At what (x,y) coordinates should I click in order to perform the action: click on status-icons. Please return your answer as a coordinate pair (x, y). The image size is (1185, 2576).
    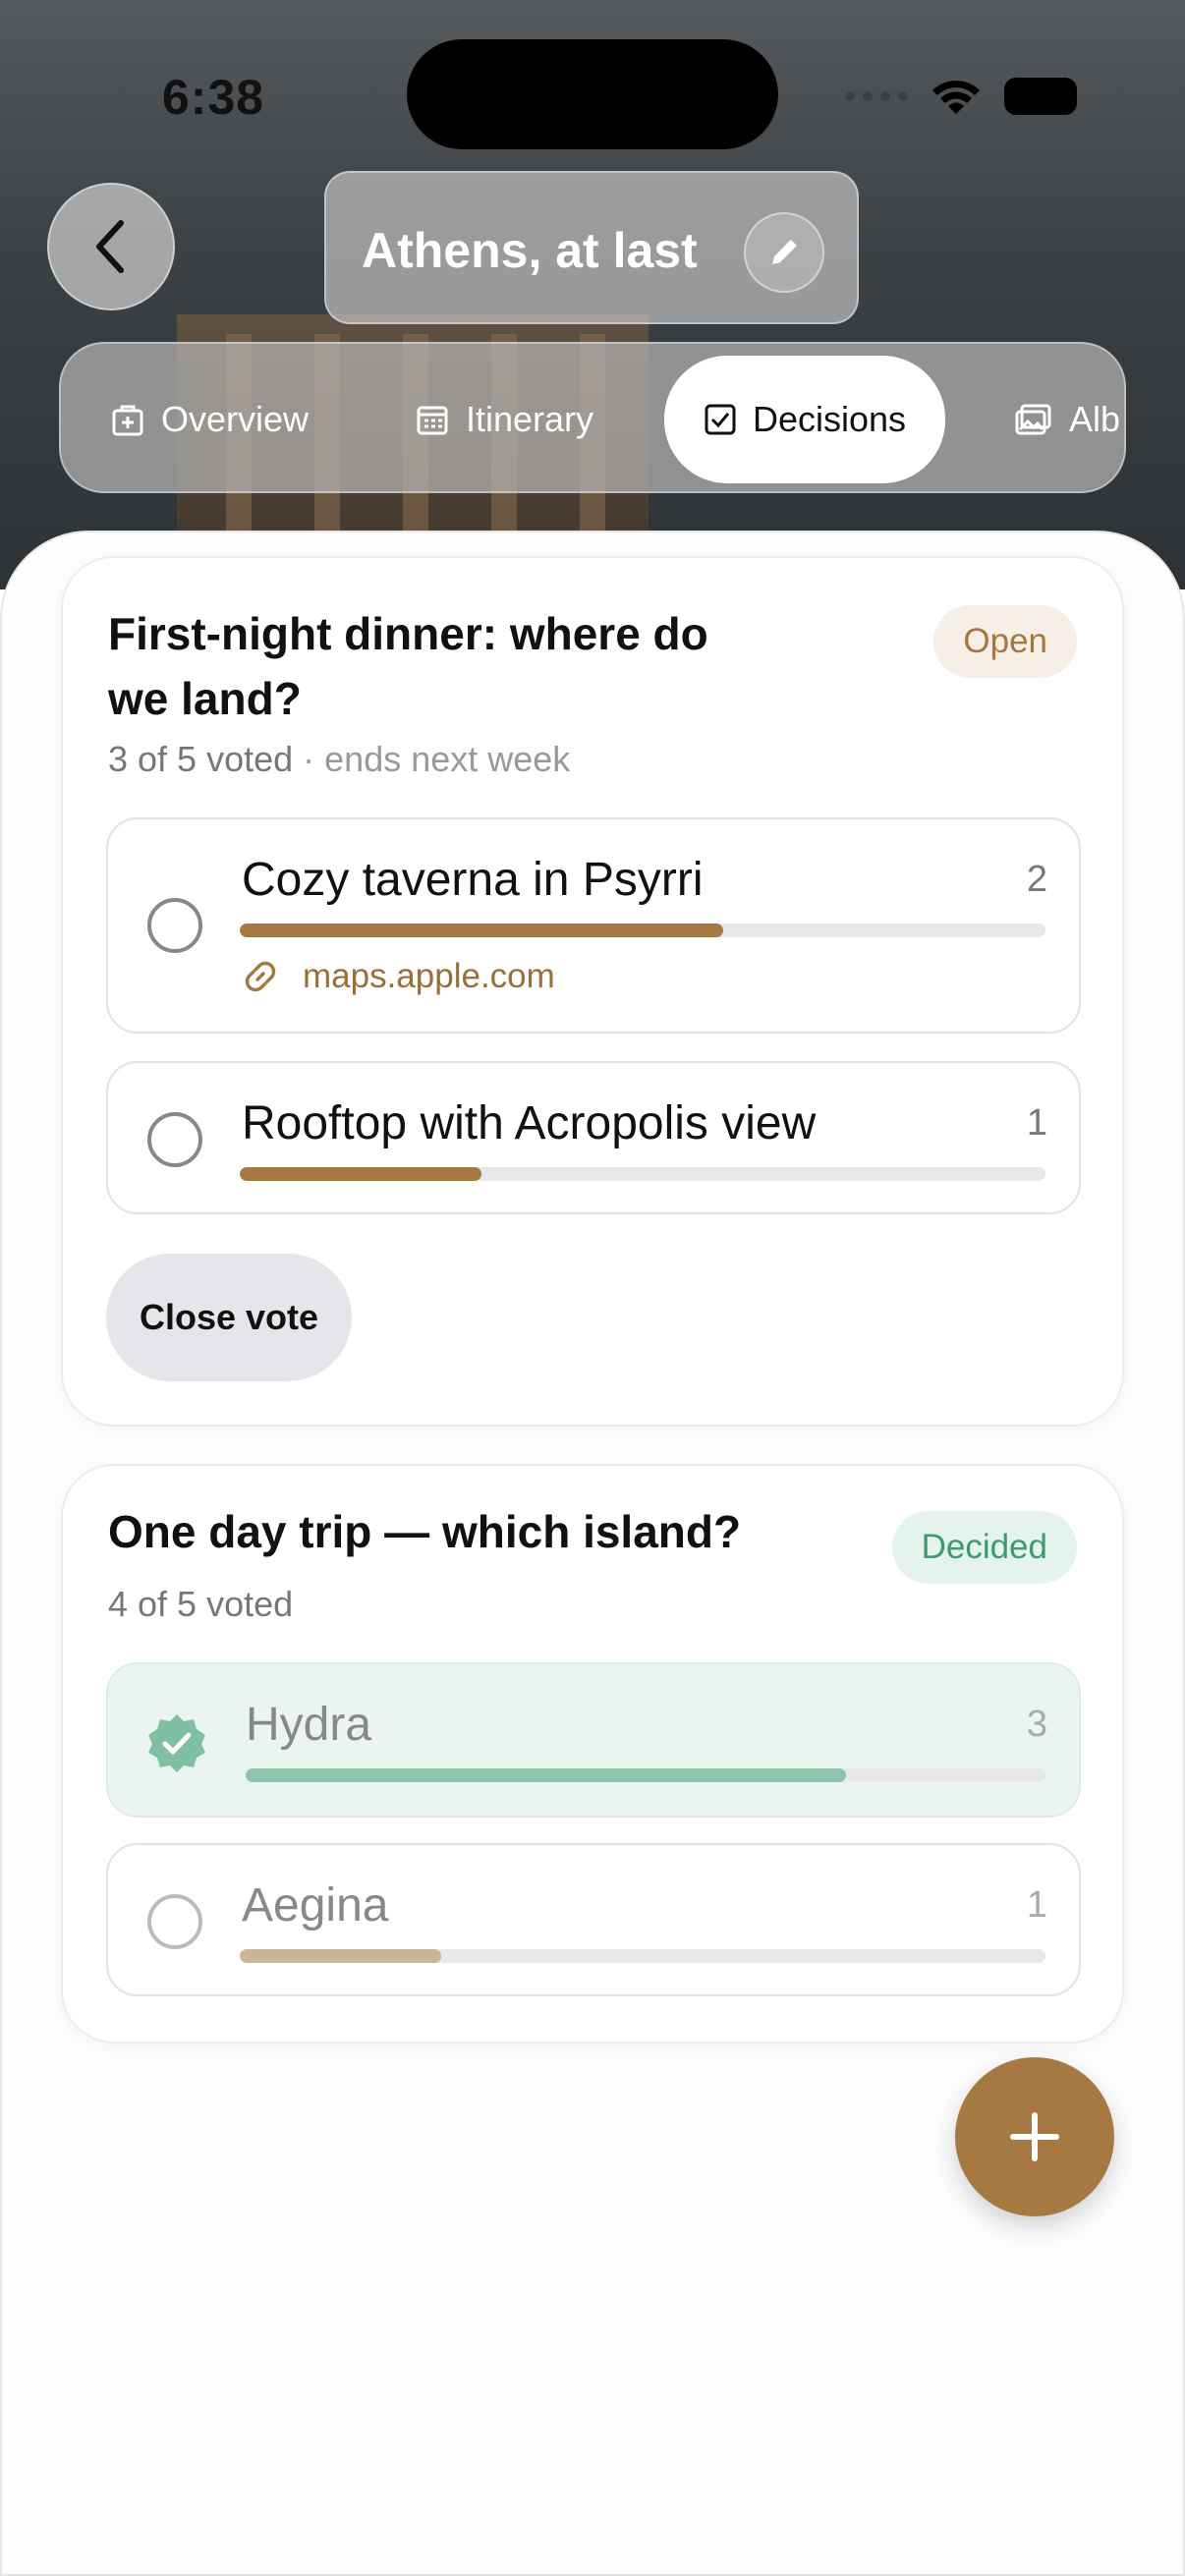
    Looking at the image, I should click on (961, 96).